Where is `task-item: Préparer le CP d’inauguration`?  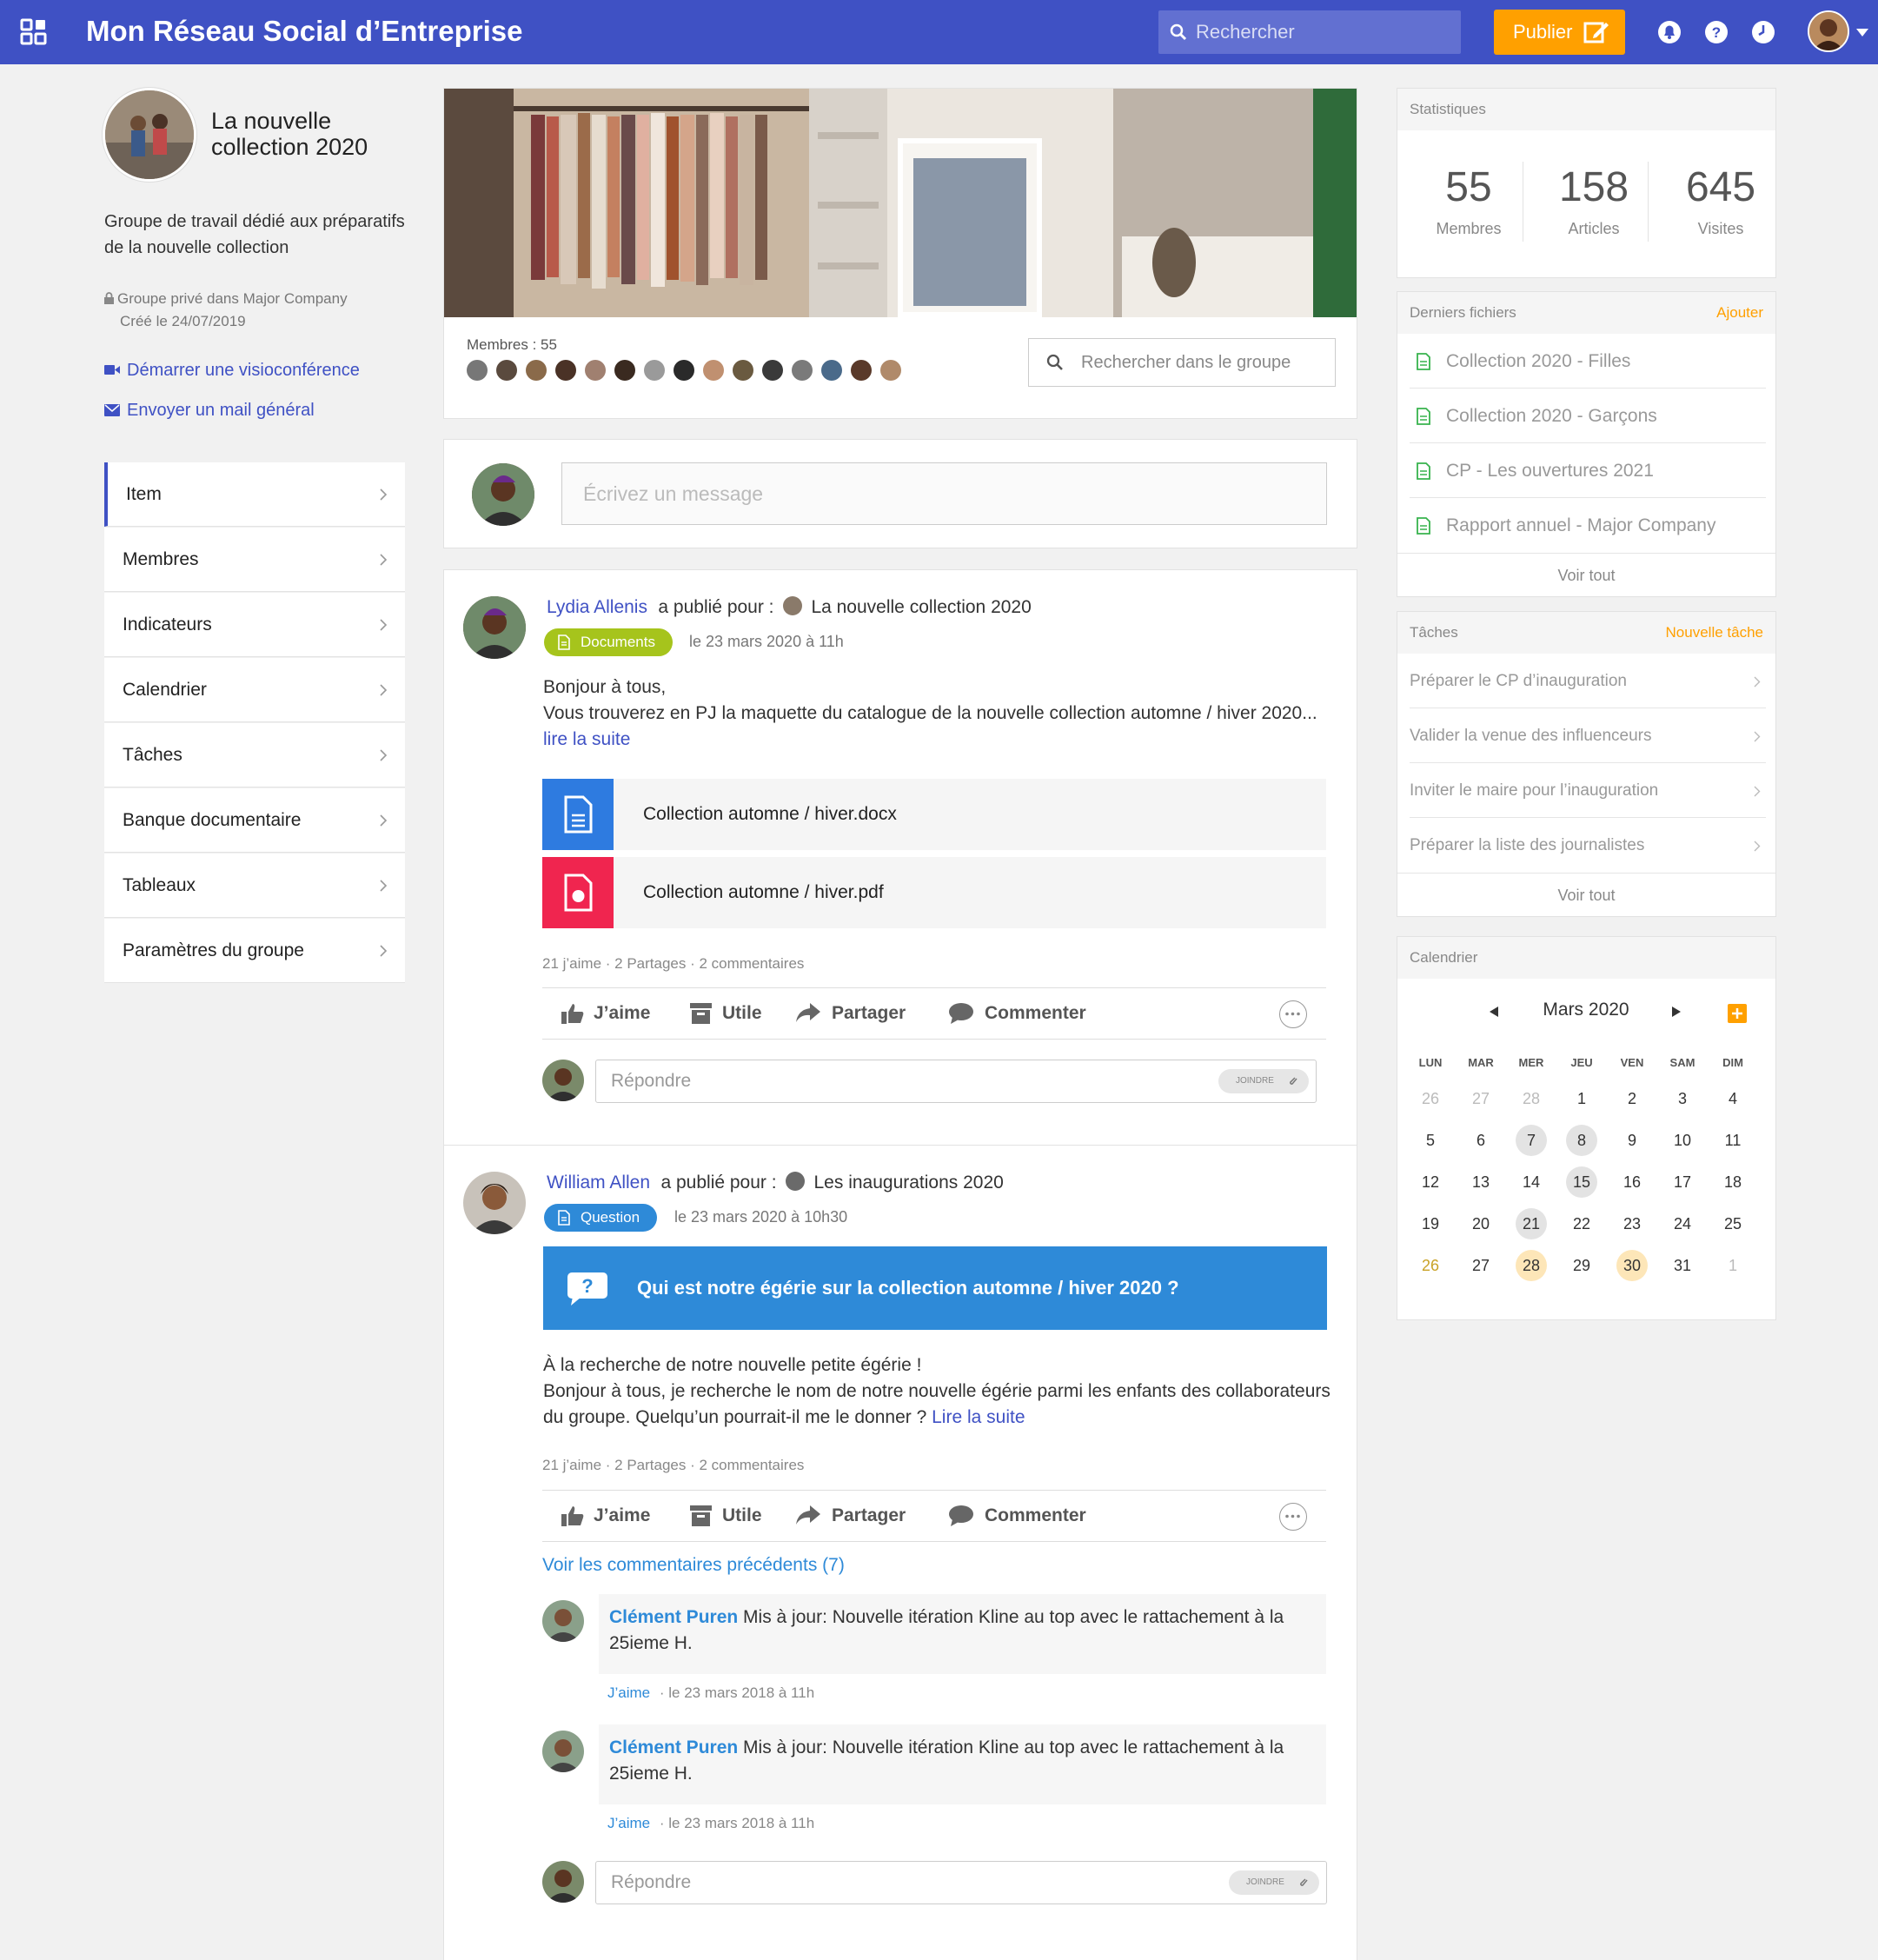 task-item: Préparer le CP d’inauguration is located at coordinates (1588, 681).